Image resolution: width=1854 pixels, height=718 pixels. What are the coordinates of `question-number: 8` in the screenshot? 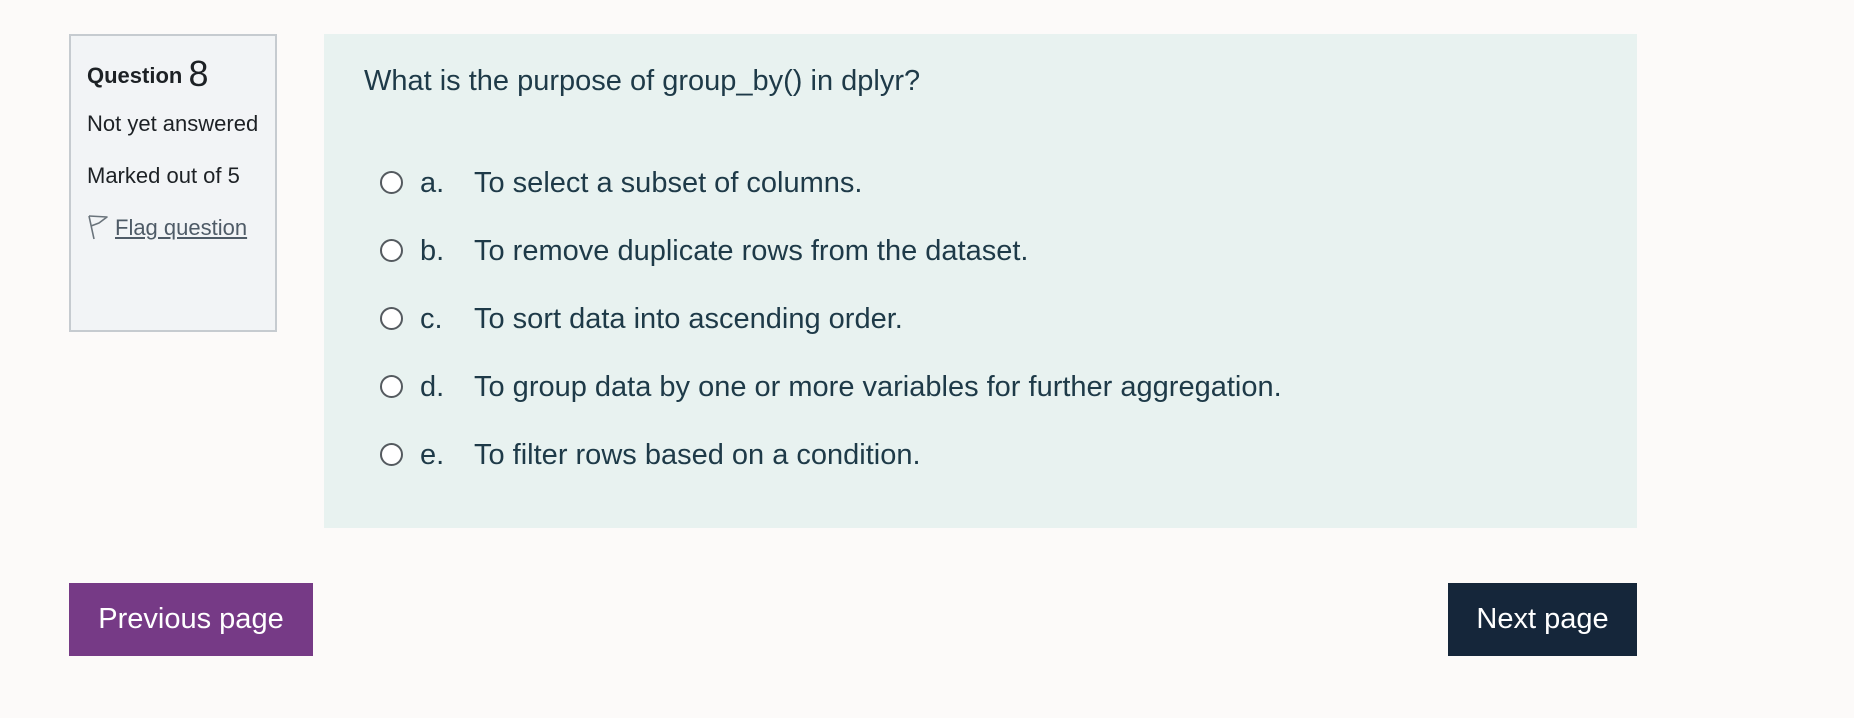 It's located at (198, 73).